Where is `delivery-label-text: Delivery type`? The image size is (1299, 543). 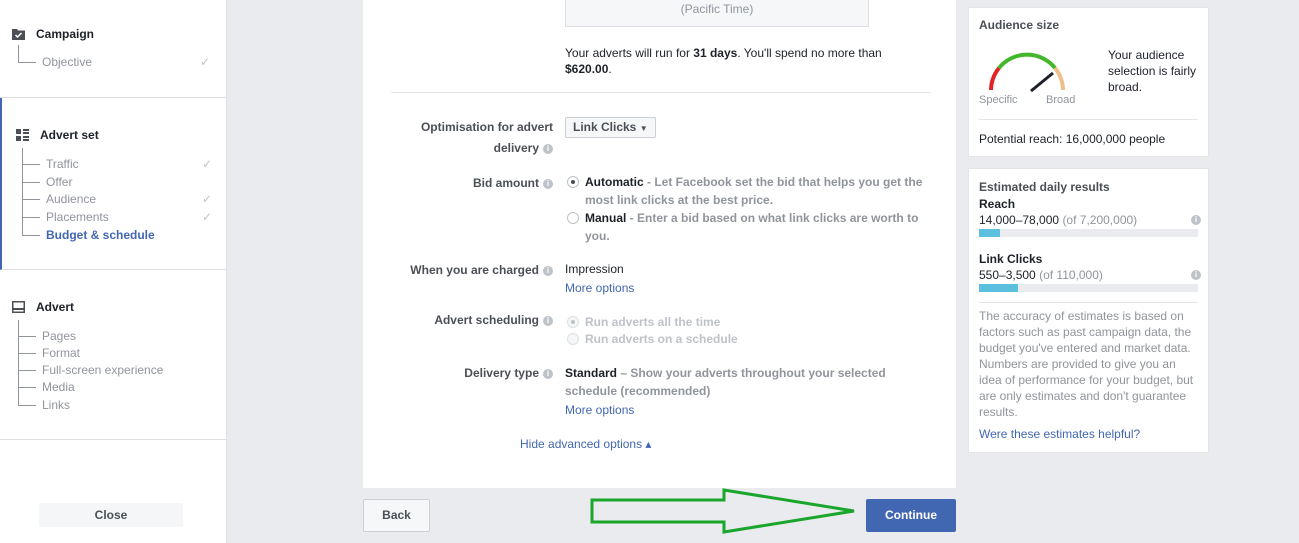 delivery-label-text: Delivery type is located at coordinates (501, 373).